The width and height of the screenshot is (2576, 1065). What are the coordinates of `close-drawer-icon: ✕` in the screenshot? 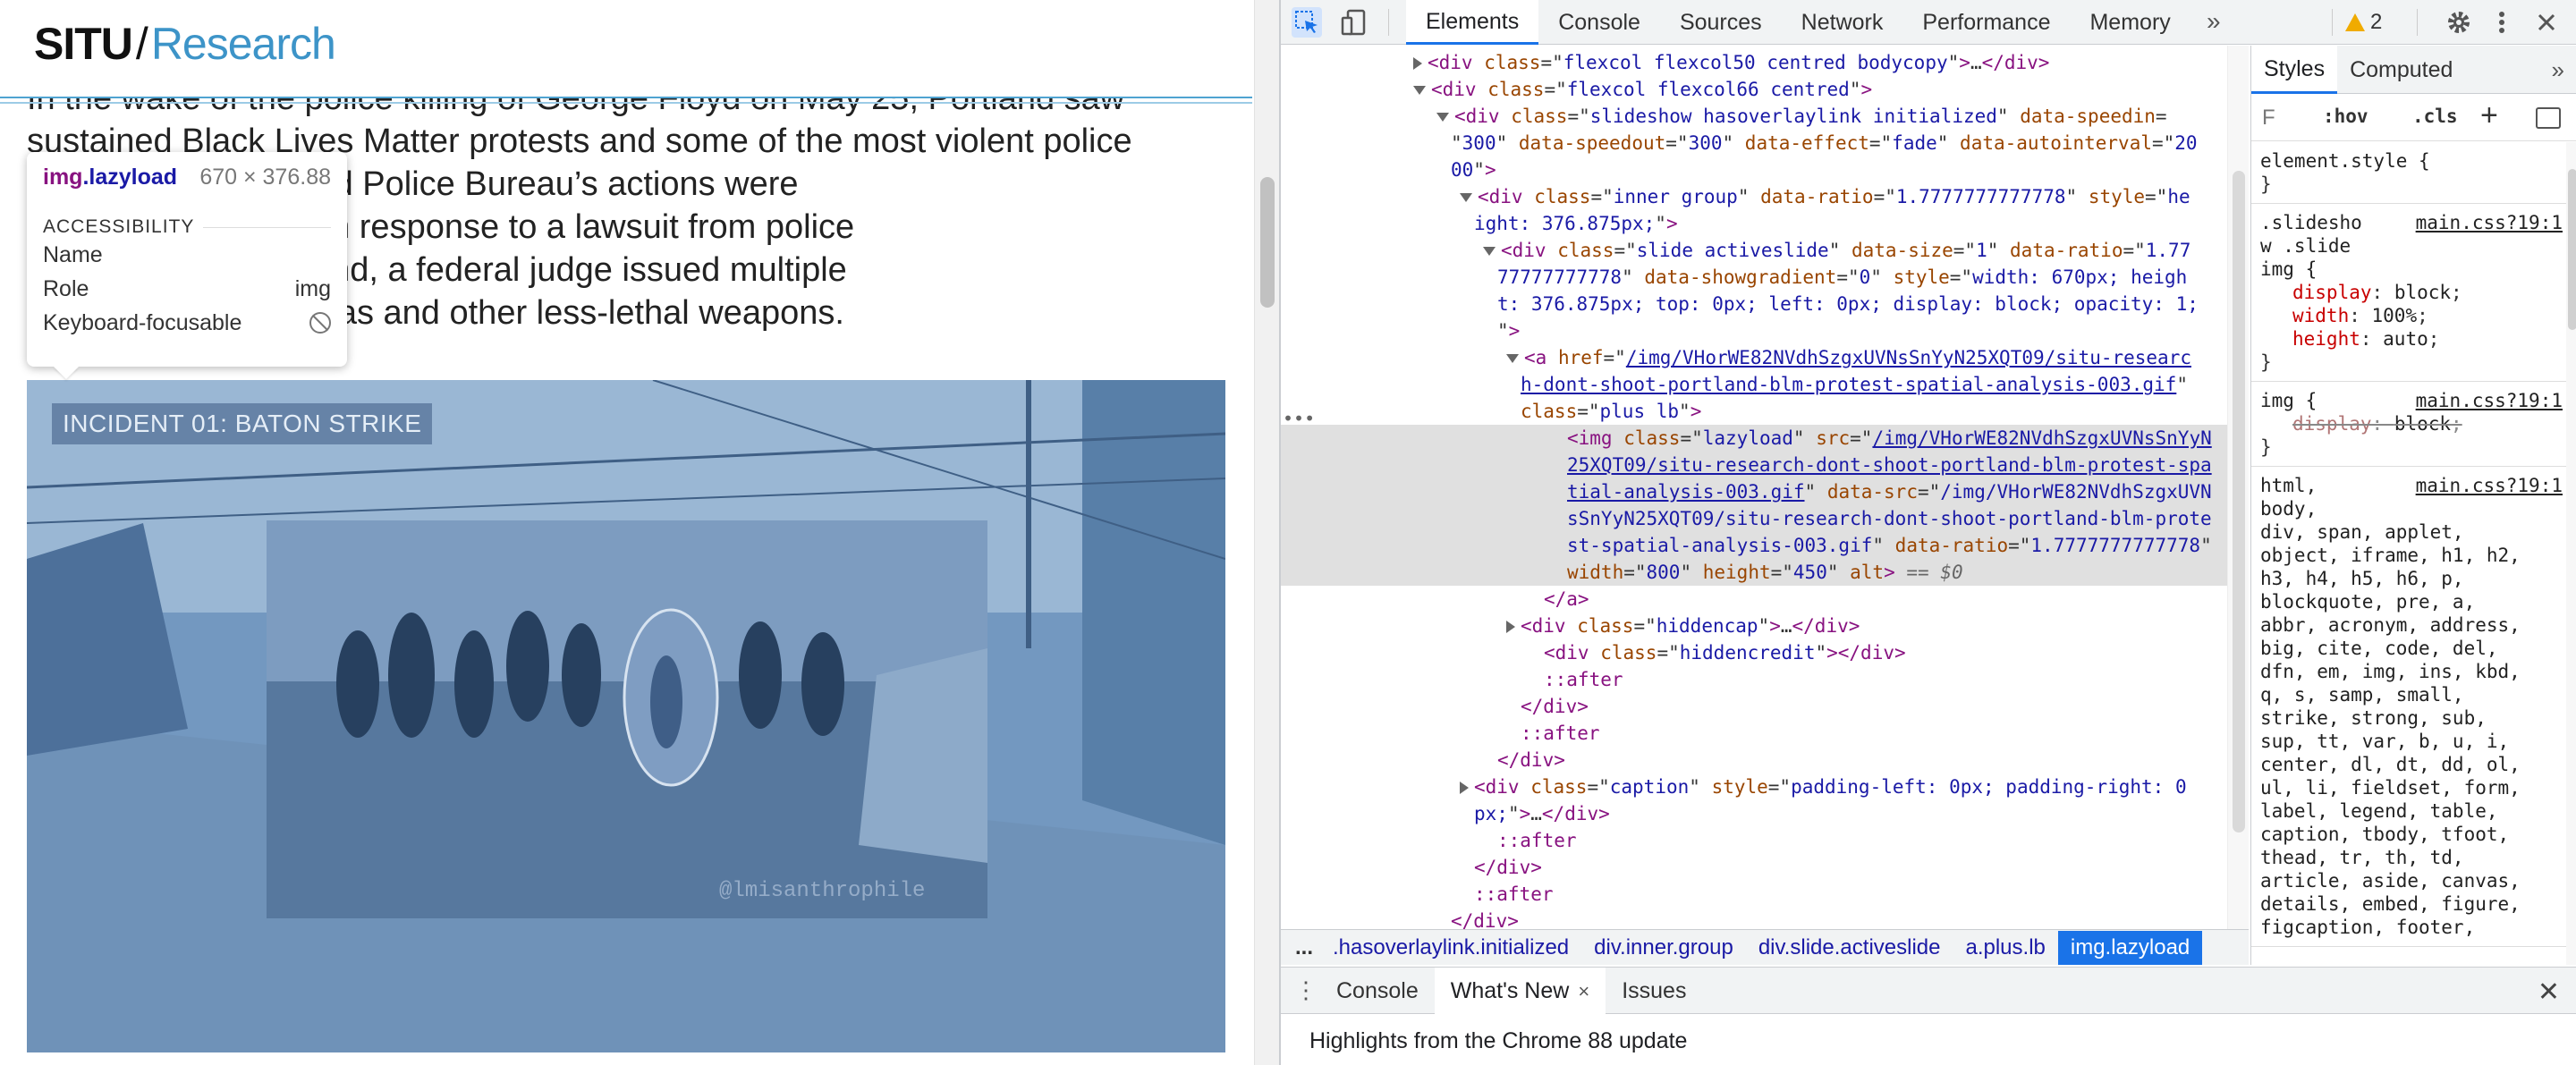 It's located at (2549, 992).